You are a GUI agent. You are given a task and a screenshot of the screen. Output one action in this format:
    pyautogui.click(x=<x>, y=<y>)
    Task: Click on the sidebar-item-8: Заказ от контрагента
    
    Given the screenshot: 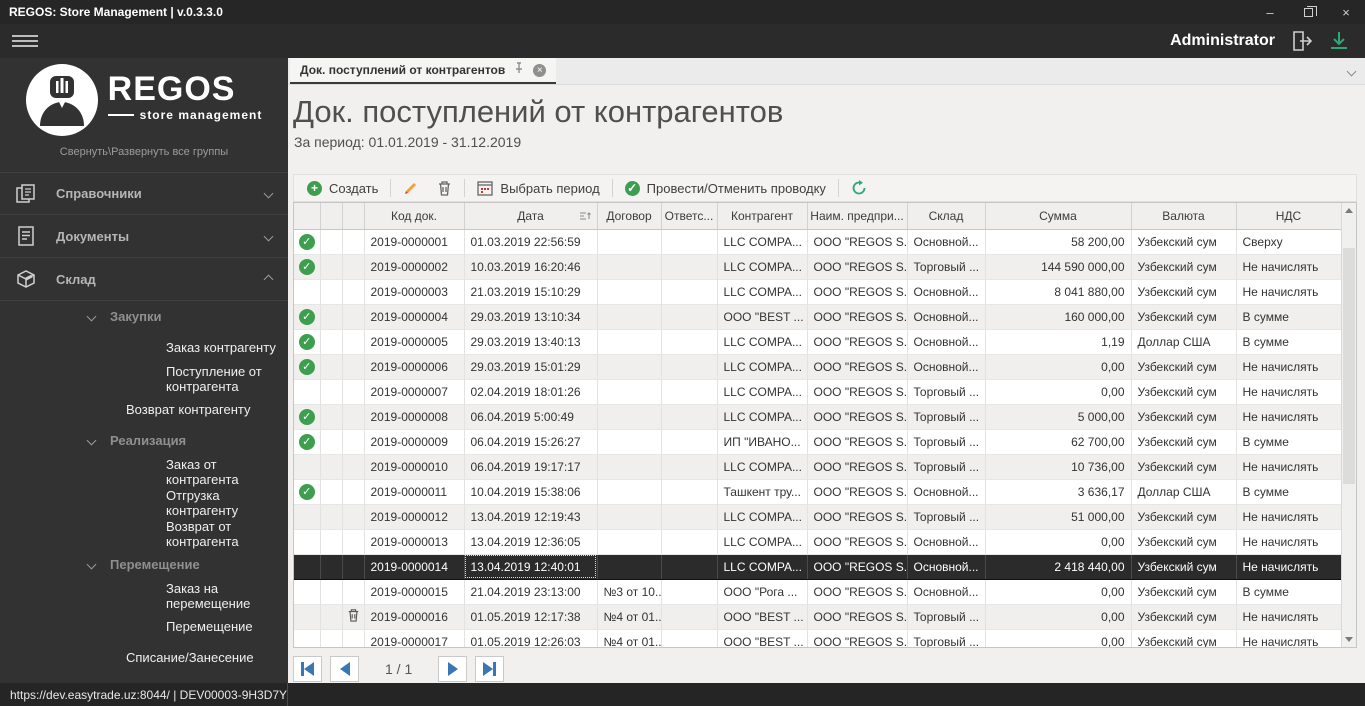 What is the action you would take?
    pyautogui.click(x=144, y=471)
    